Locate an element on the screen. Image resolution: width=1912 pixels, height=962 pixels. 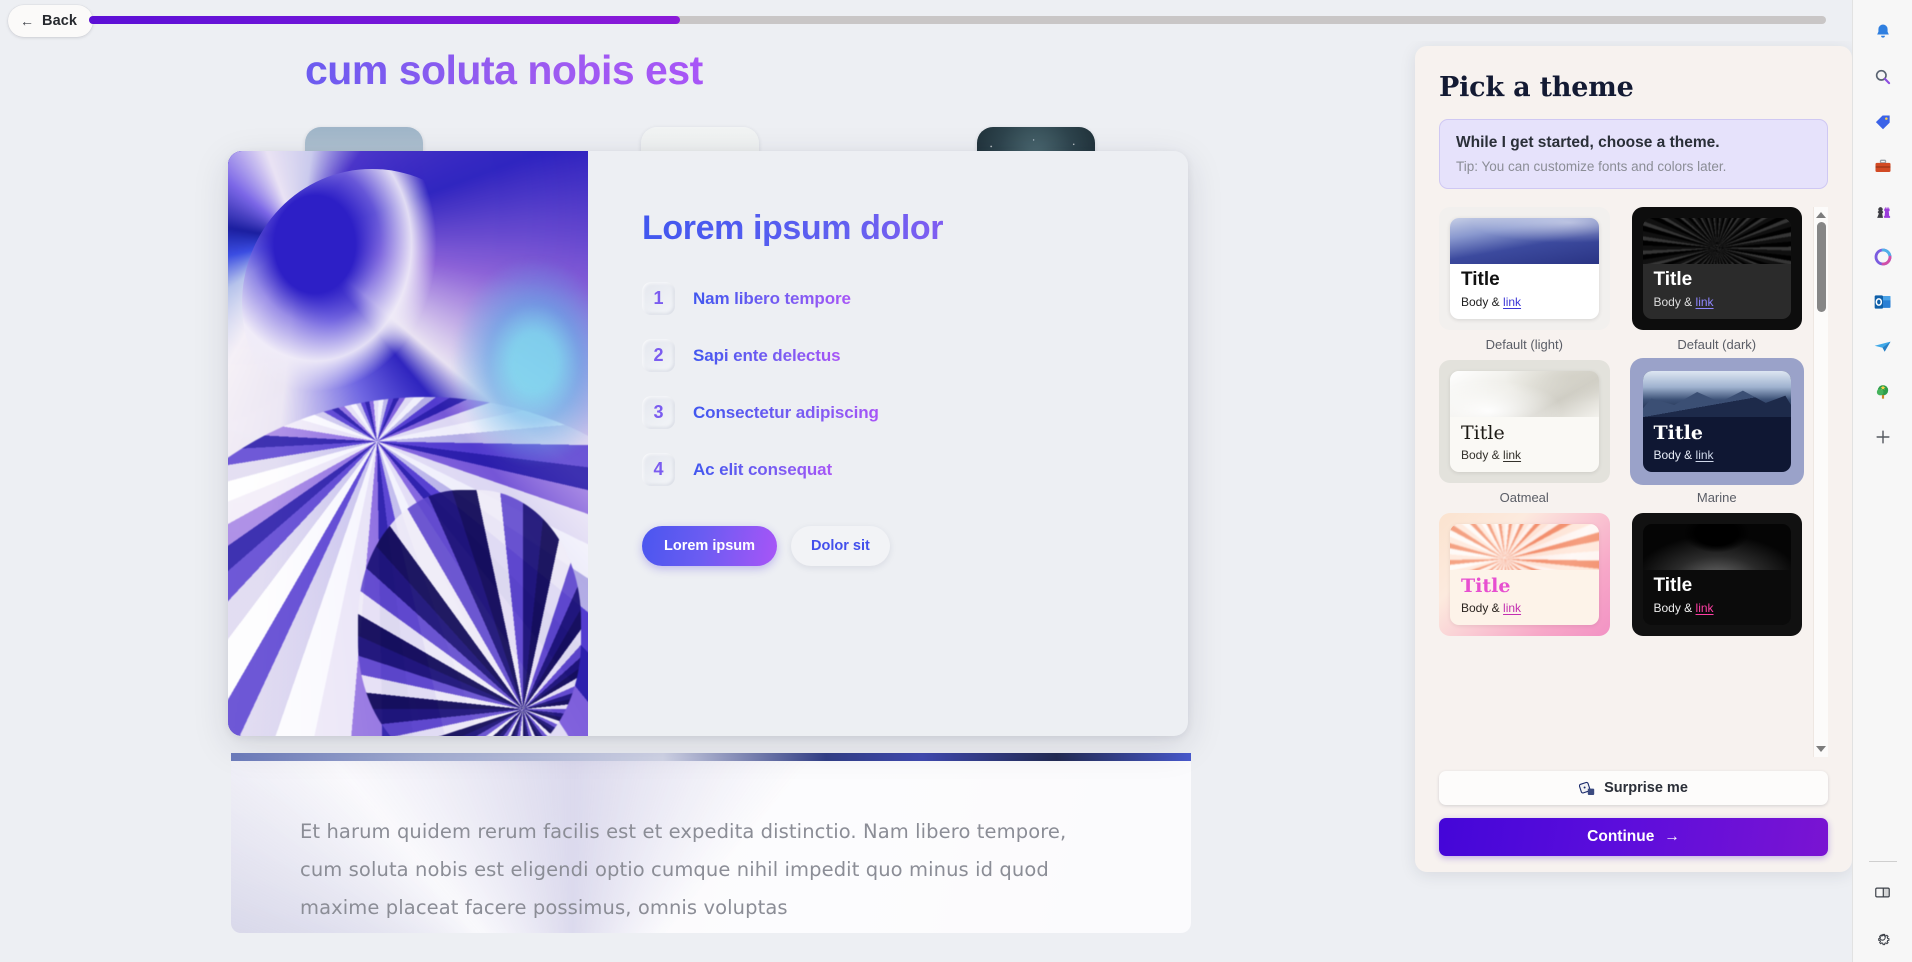
search-icon is located at coordinates (1883, 77).